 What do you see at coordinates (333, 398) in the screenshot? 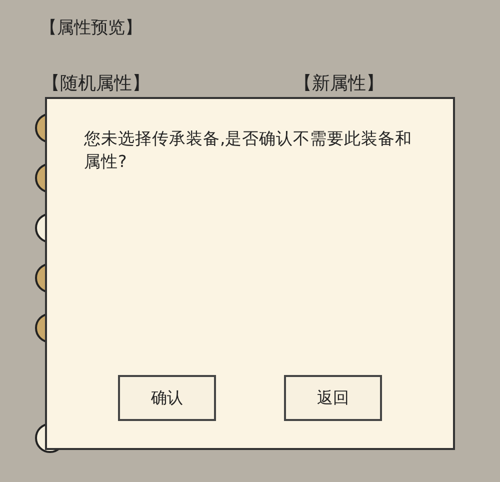
I see `dialog-button: 返回` at bounding box center [333, 398].